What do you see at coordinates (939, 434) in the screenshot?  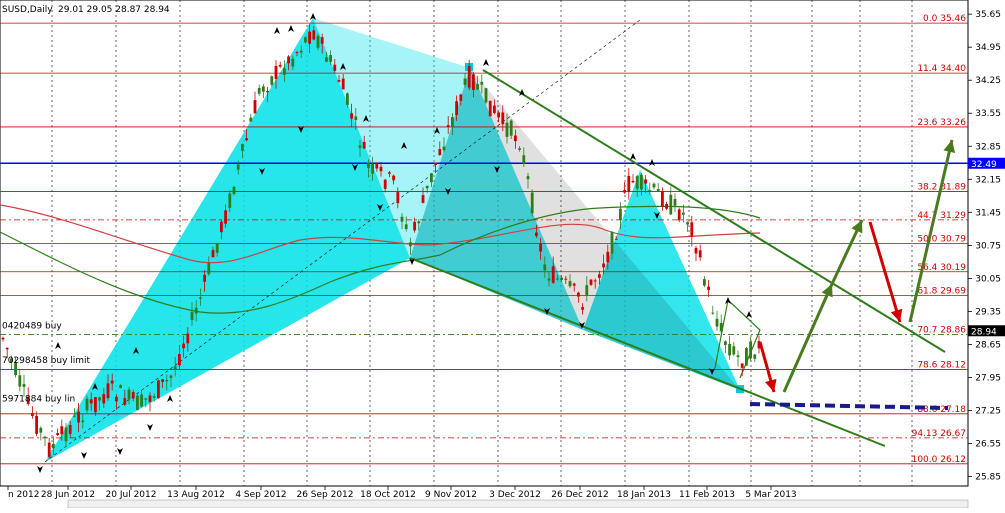 I see `fib-level-label: 94.13 26.67` at bounding box center [939, 434].